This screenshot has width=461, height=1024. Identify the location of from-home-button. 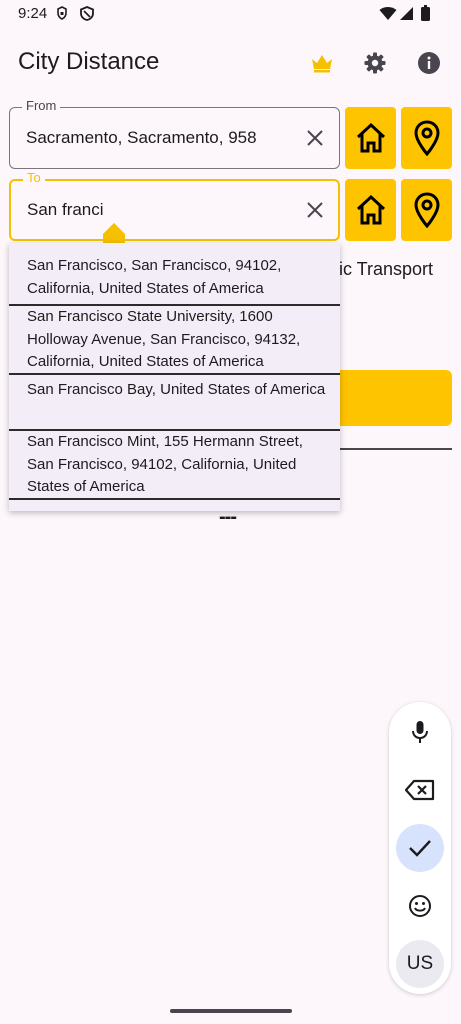
(370, 138).